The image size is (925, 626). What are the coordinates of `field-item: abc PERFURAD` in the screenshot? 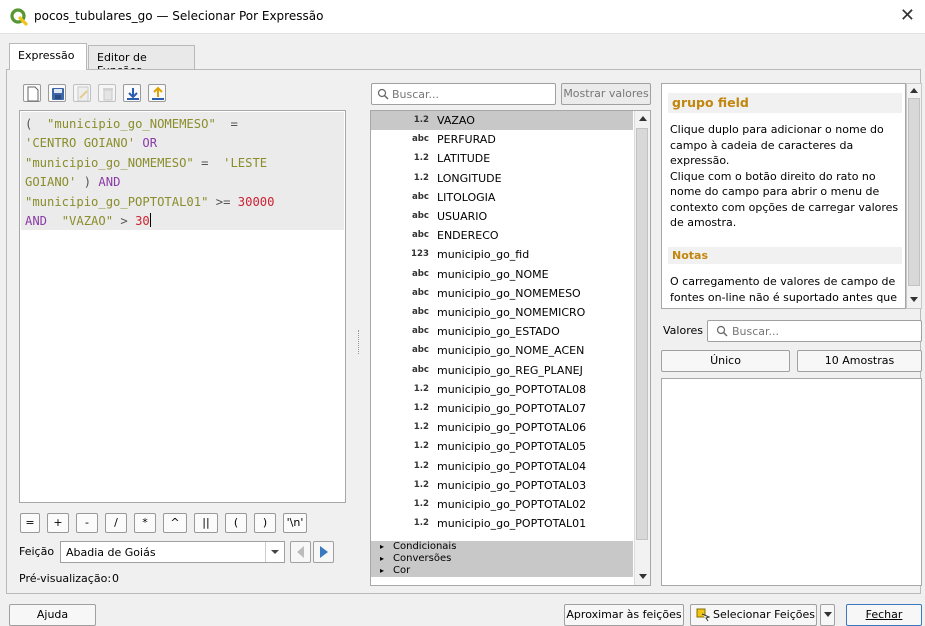 It's located at (502, 139).